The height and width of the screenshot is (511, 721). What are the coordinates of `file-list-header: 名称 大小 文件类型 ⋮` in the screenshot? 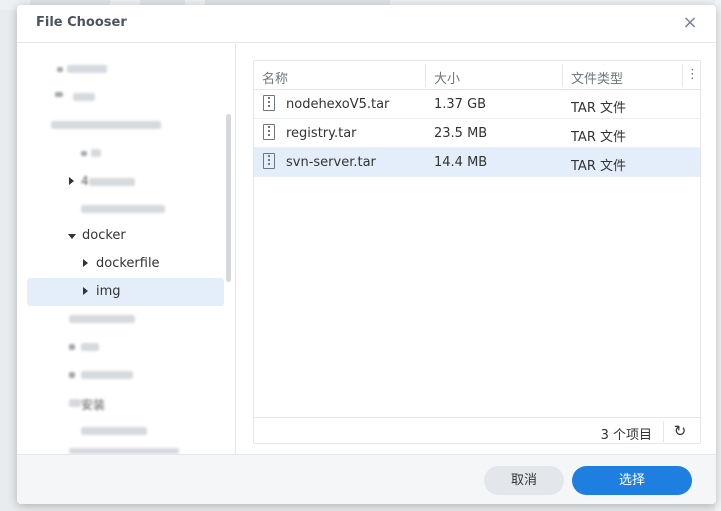 It's located at (477, 75).